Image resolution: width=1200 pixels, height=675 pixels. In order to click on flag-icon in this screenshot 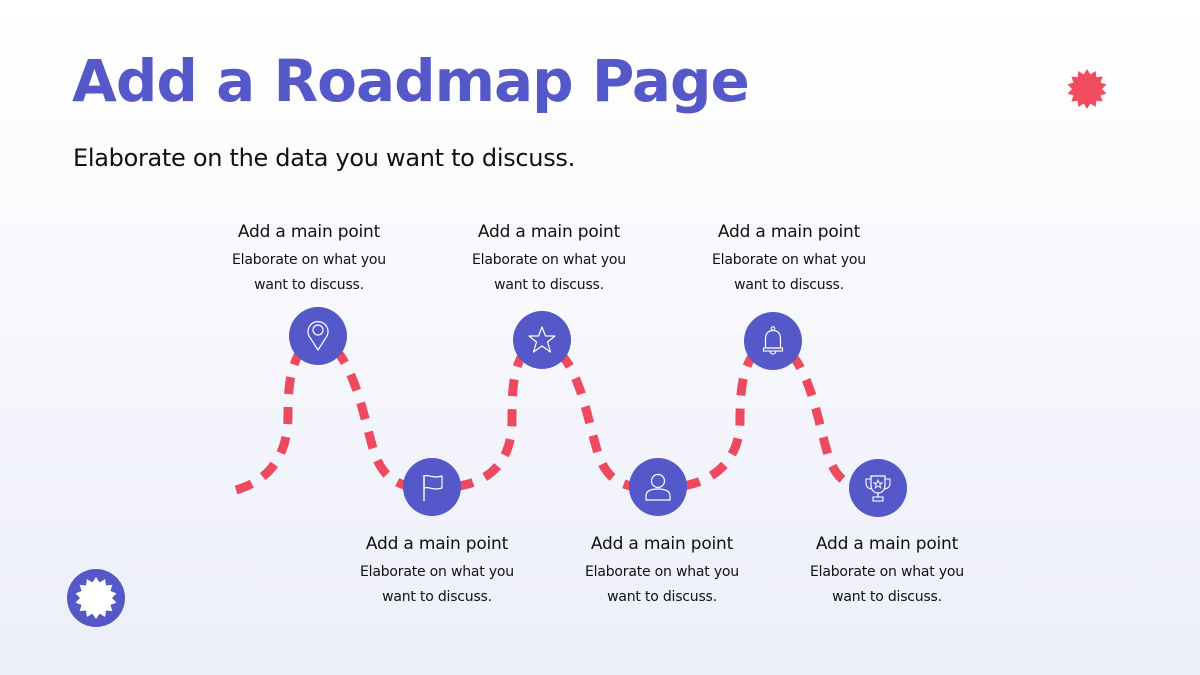, I will do `click(433, 487)`.